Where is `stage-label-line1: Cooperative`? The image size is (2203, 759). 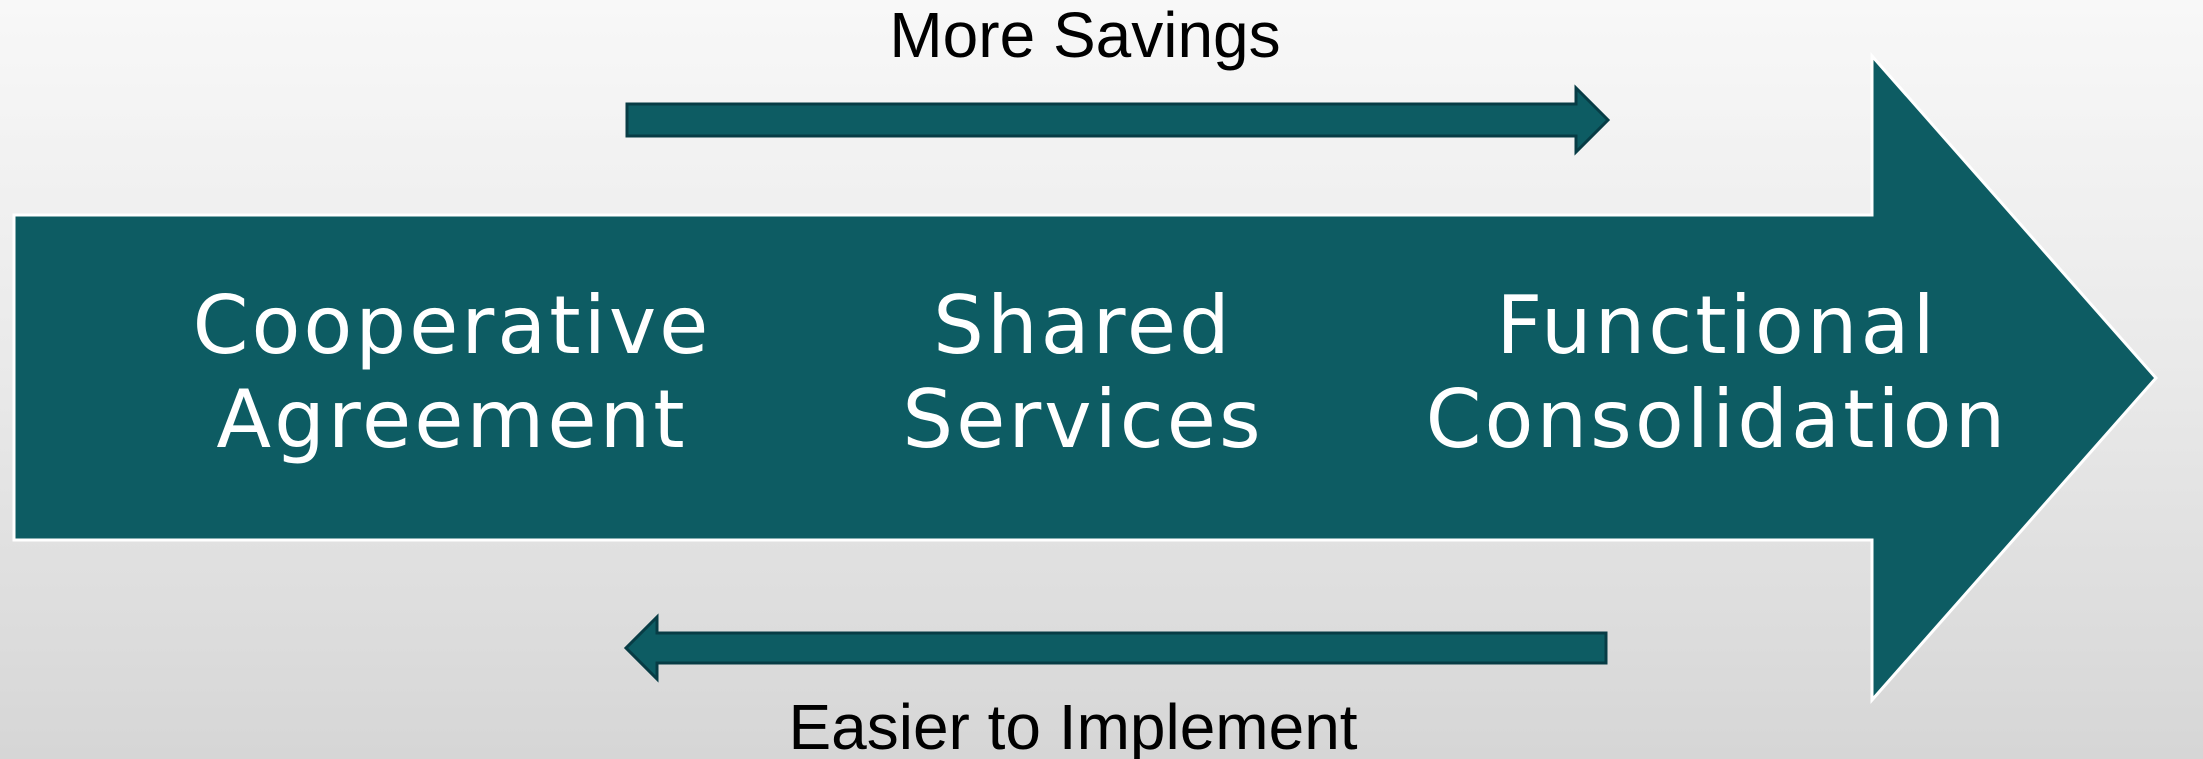 stage-label-line1: Cooperative is located at coordinates (452, 325).